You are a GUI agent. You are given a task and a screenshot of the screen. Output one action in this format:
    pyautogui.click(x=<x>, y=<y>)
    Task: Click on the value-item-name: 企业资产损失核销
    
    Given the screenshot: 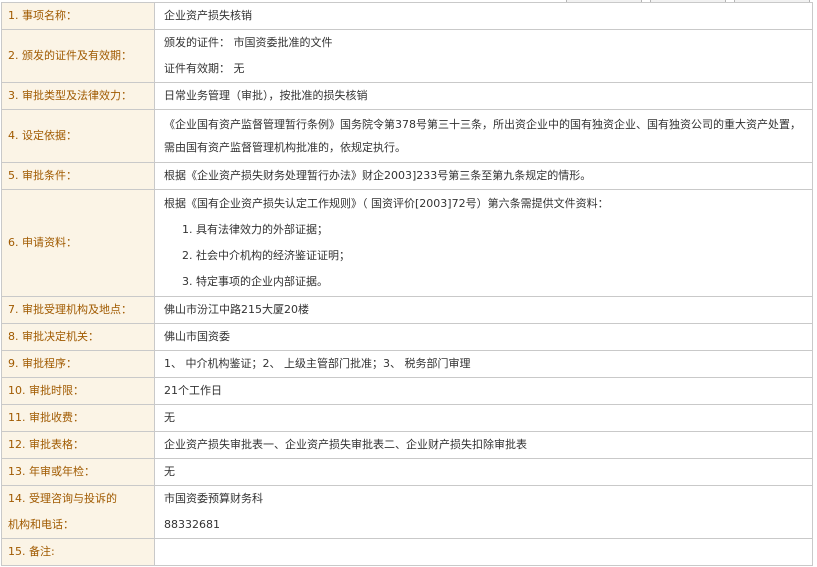 What is the action you would take?
    pyautogui.click(x=483, y=16)
    